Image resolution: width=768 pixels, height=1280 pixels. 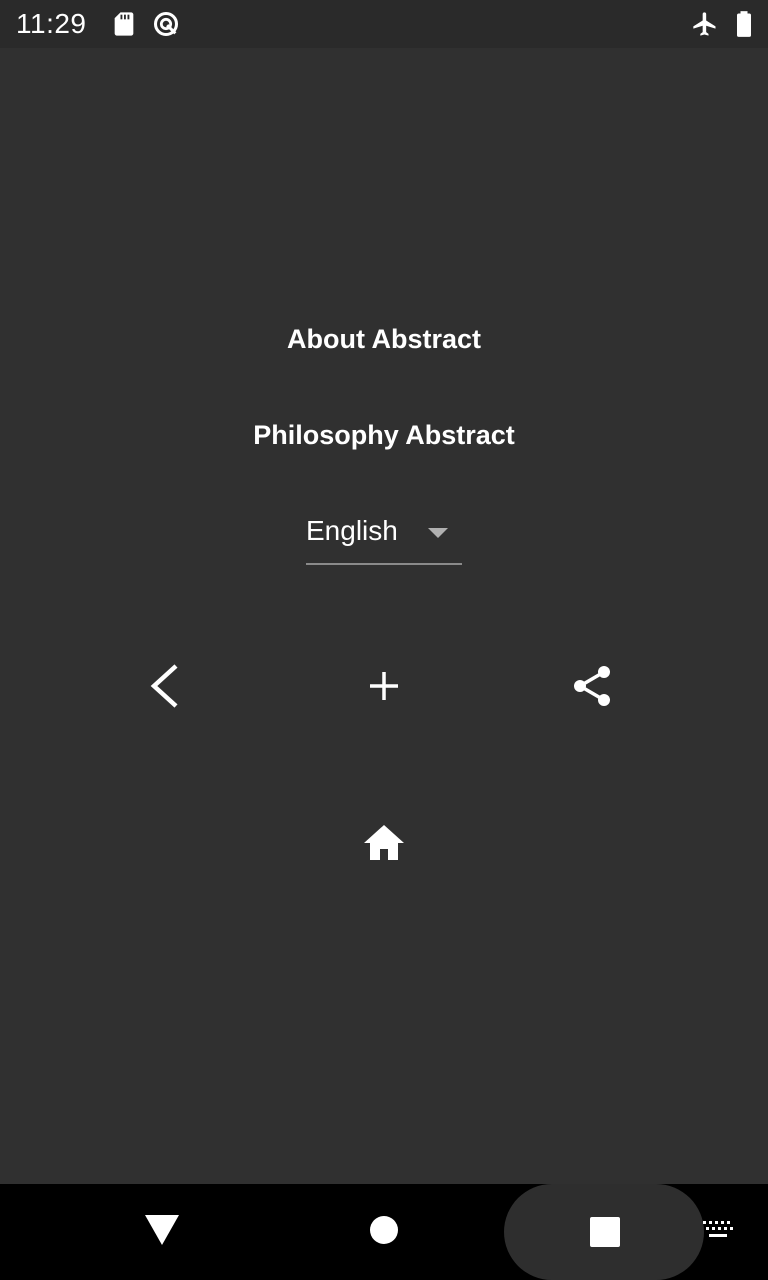 I want to click on nav-back-button, so click(x=162, y=1232).